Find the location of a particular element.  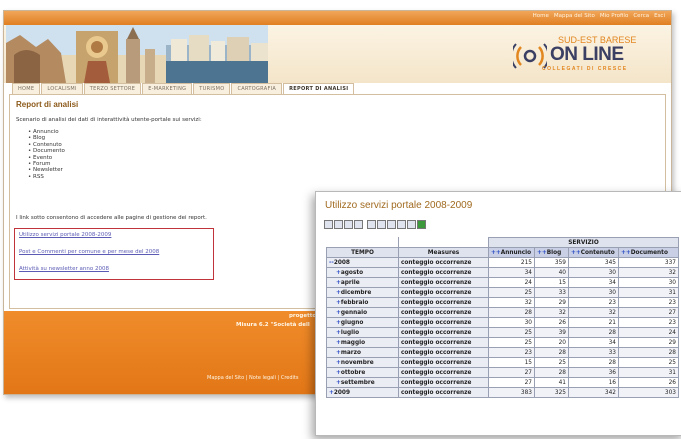

row-header-tempo: +giugno is located at coordinates (362, 322).